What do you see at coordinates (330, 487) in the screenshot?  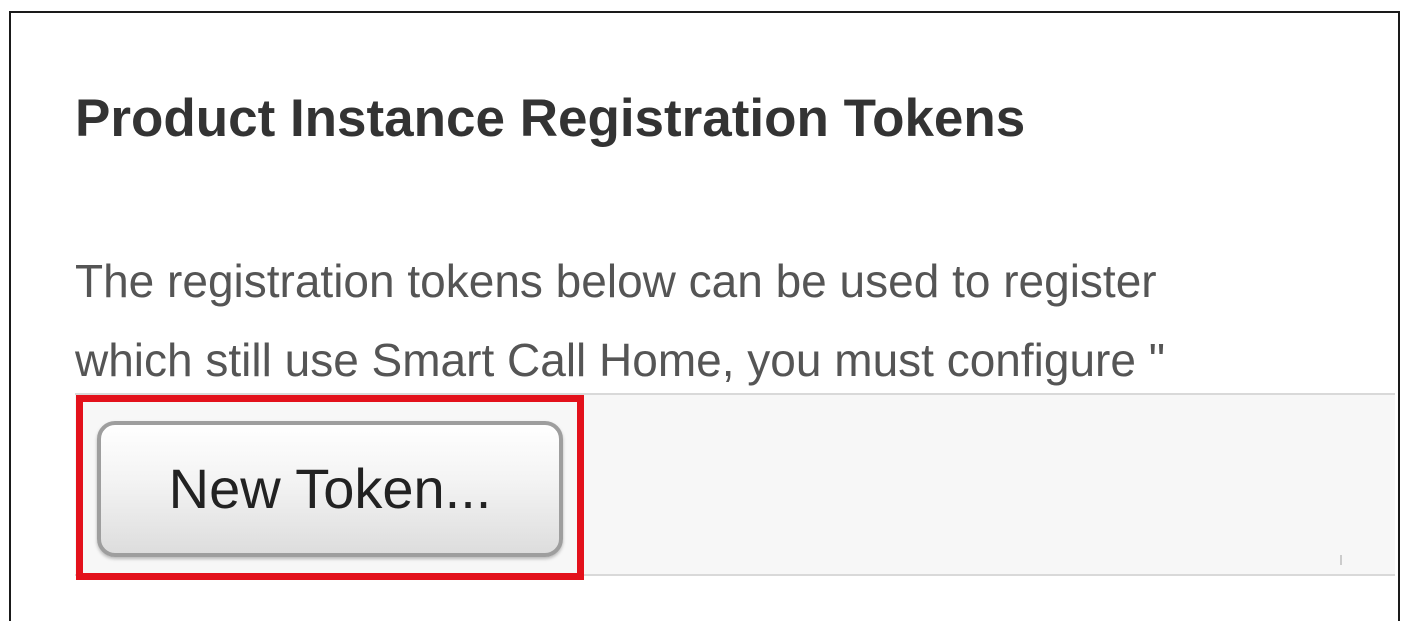 I see `highlight-annotation-box` at bounding box center [330, 487].